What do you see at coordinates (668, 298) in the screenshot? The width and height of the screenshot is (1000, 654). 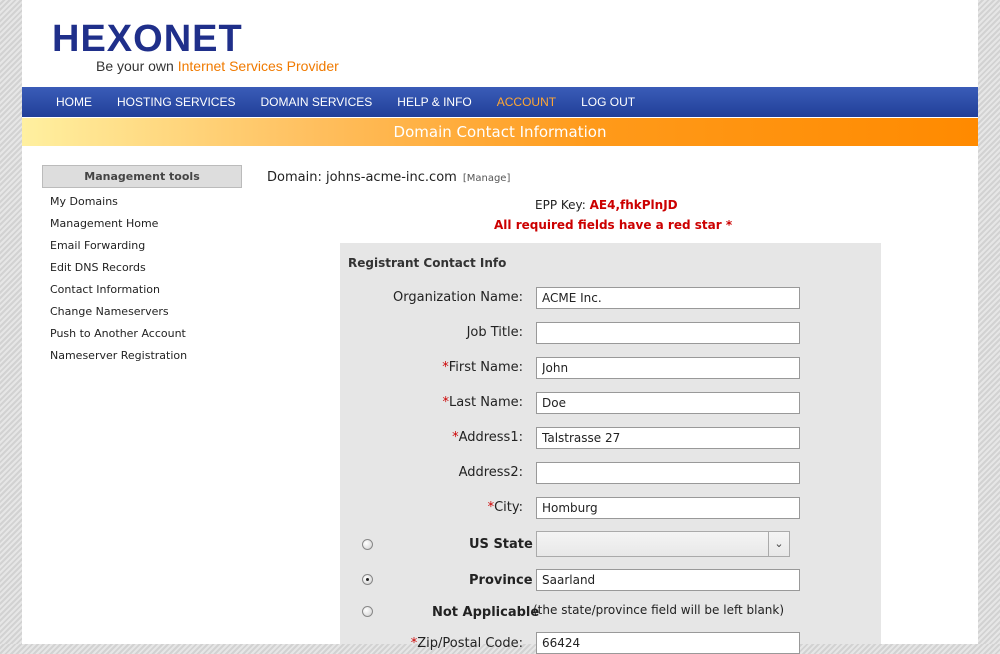 I see `organization-name-field` at bounding box center [668, 298].